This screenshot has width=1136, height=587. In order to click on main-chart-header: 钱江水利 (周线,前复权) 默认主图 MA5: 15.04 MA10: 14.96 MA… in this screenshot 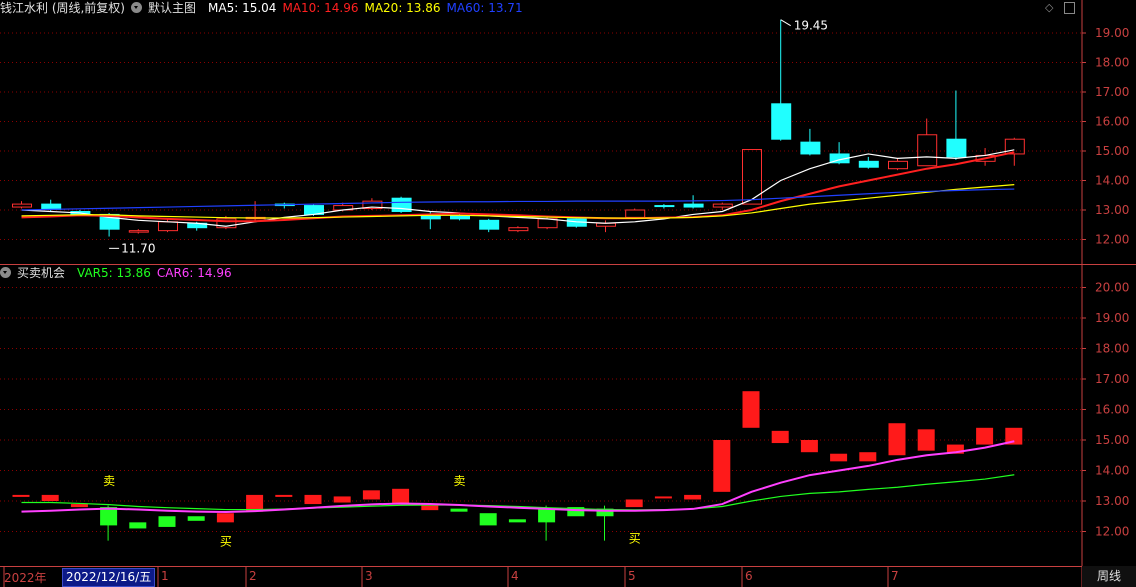, I will do `click(264, 8)`.